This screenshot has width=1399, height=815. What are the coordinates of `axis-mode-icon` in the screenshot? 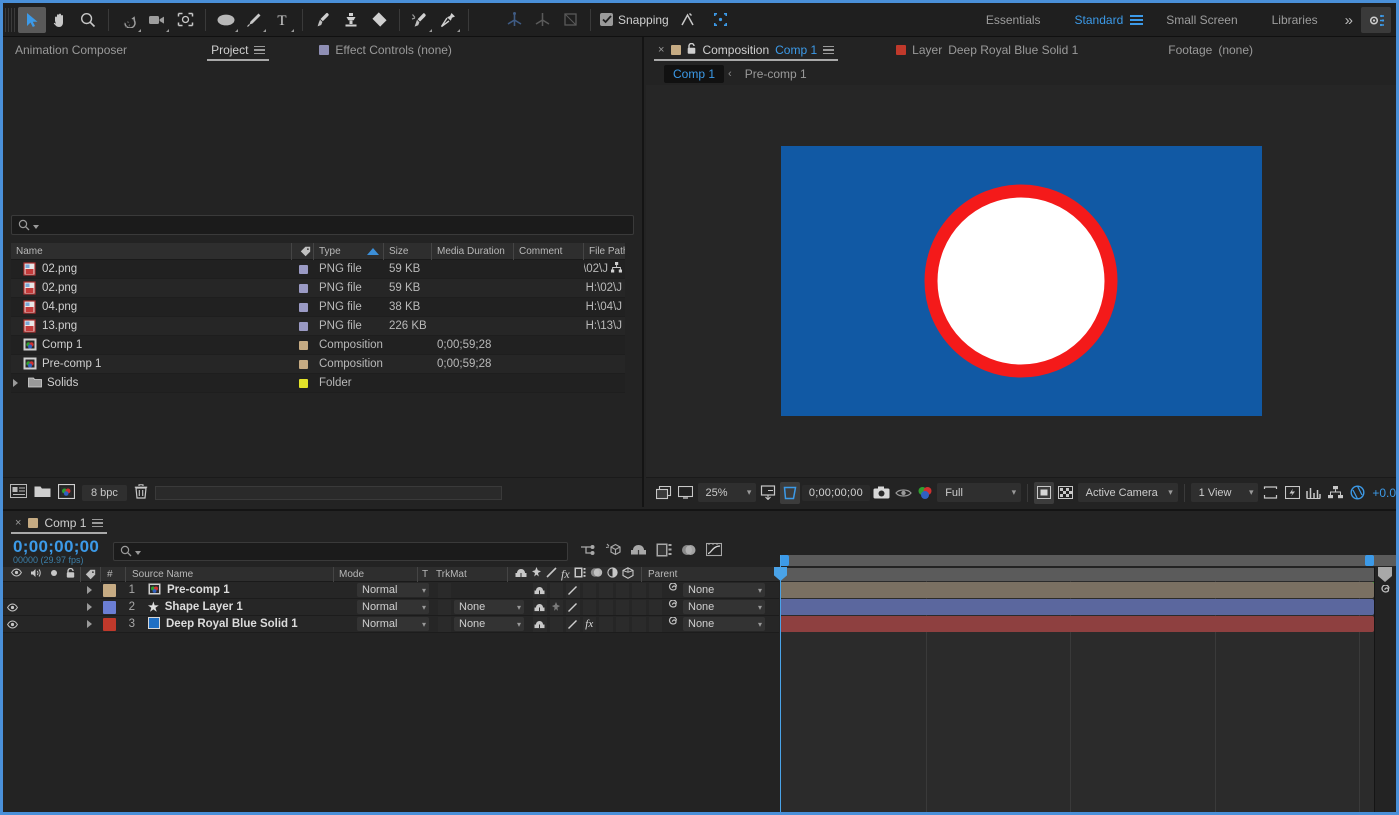 It's located at (542, 20).